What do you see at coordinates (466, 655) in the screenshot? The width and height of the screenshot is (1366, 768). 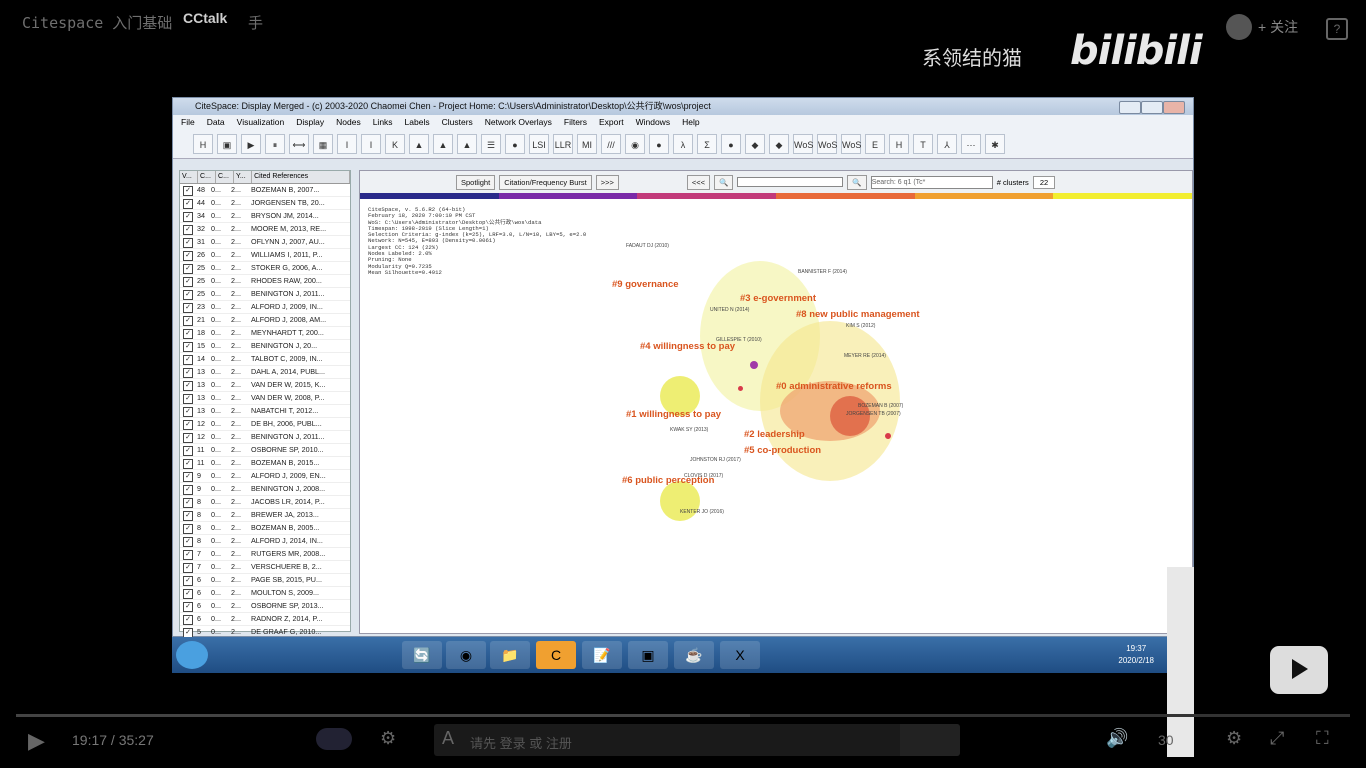 I see `chrome-icon: ◉` at bounding box center [466, 655].